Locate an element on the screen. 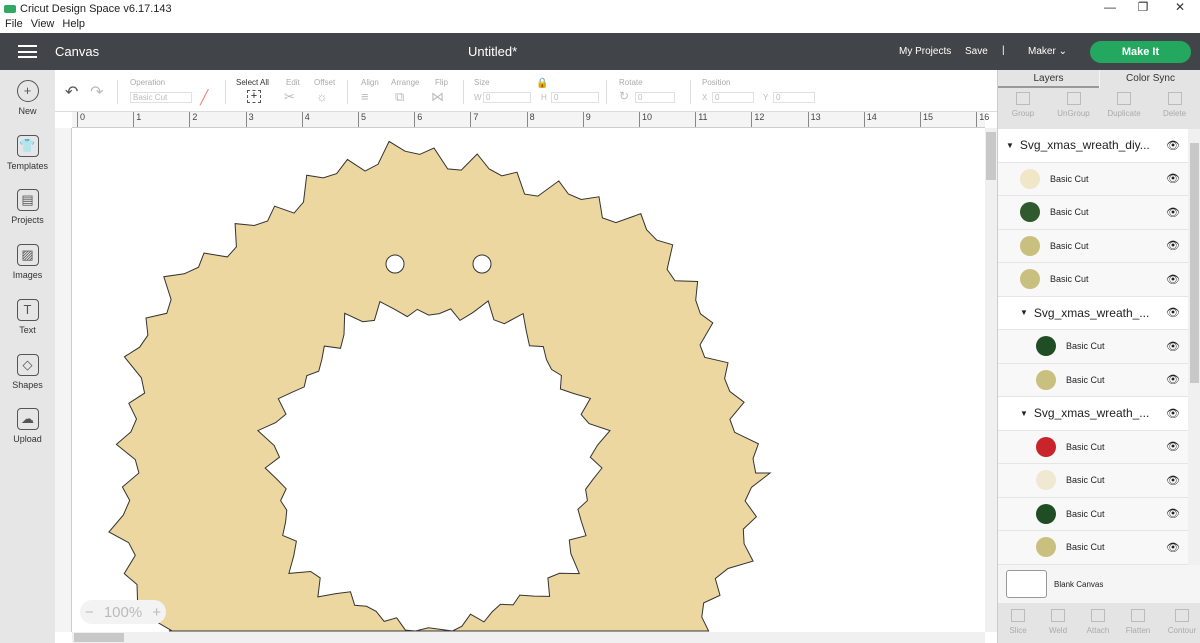  offset-label: Offset is located at coordinates (324, 82).